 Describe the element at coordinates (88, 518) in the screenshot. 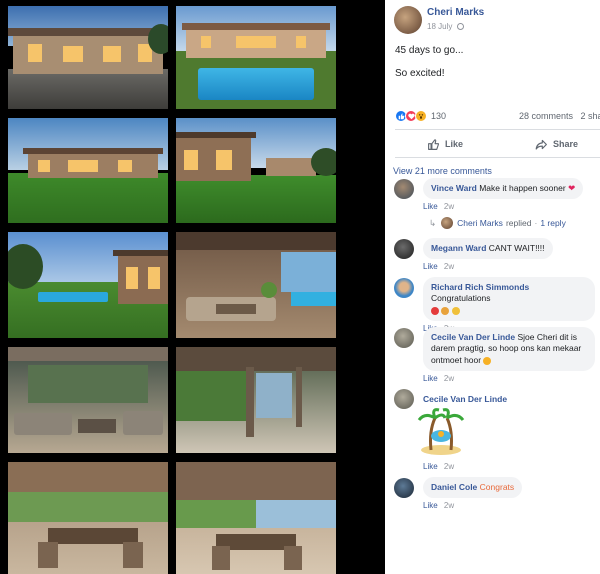

I see `photo-dining-veranda` at that location.